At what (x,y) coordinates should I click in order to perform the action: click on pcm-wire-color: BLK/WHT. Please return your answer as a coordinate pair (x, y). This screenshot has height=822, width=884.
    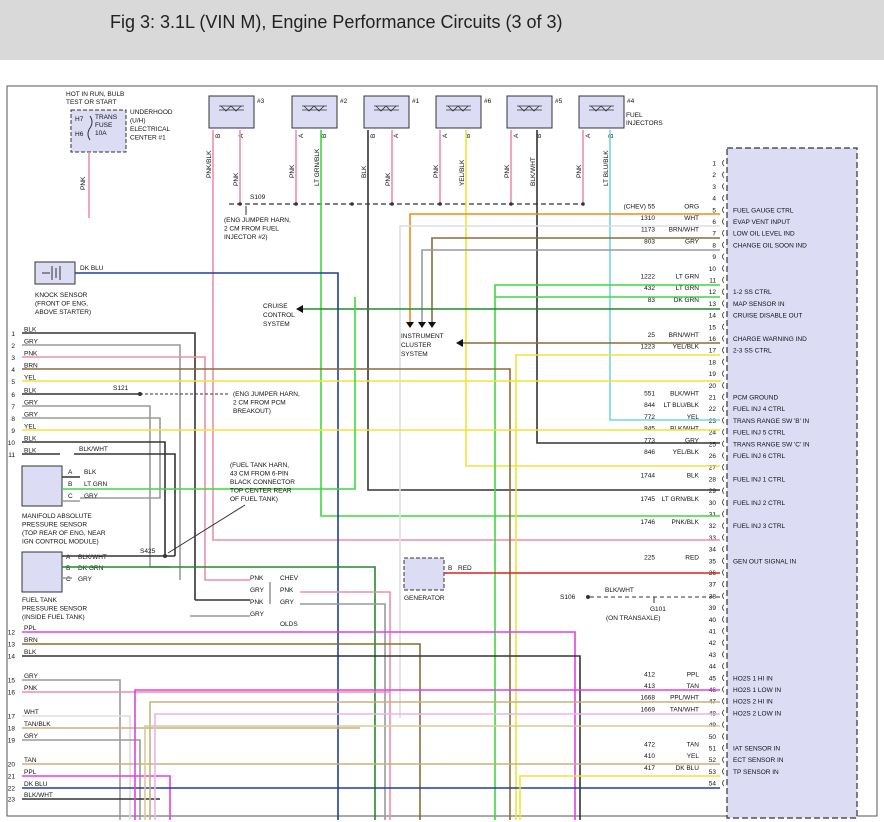
    Looking at the image, I should click on (684, 429).